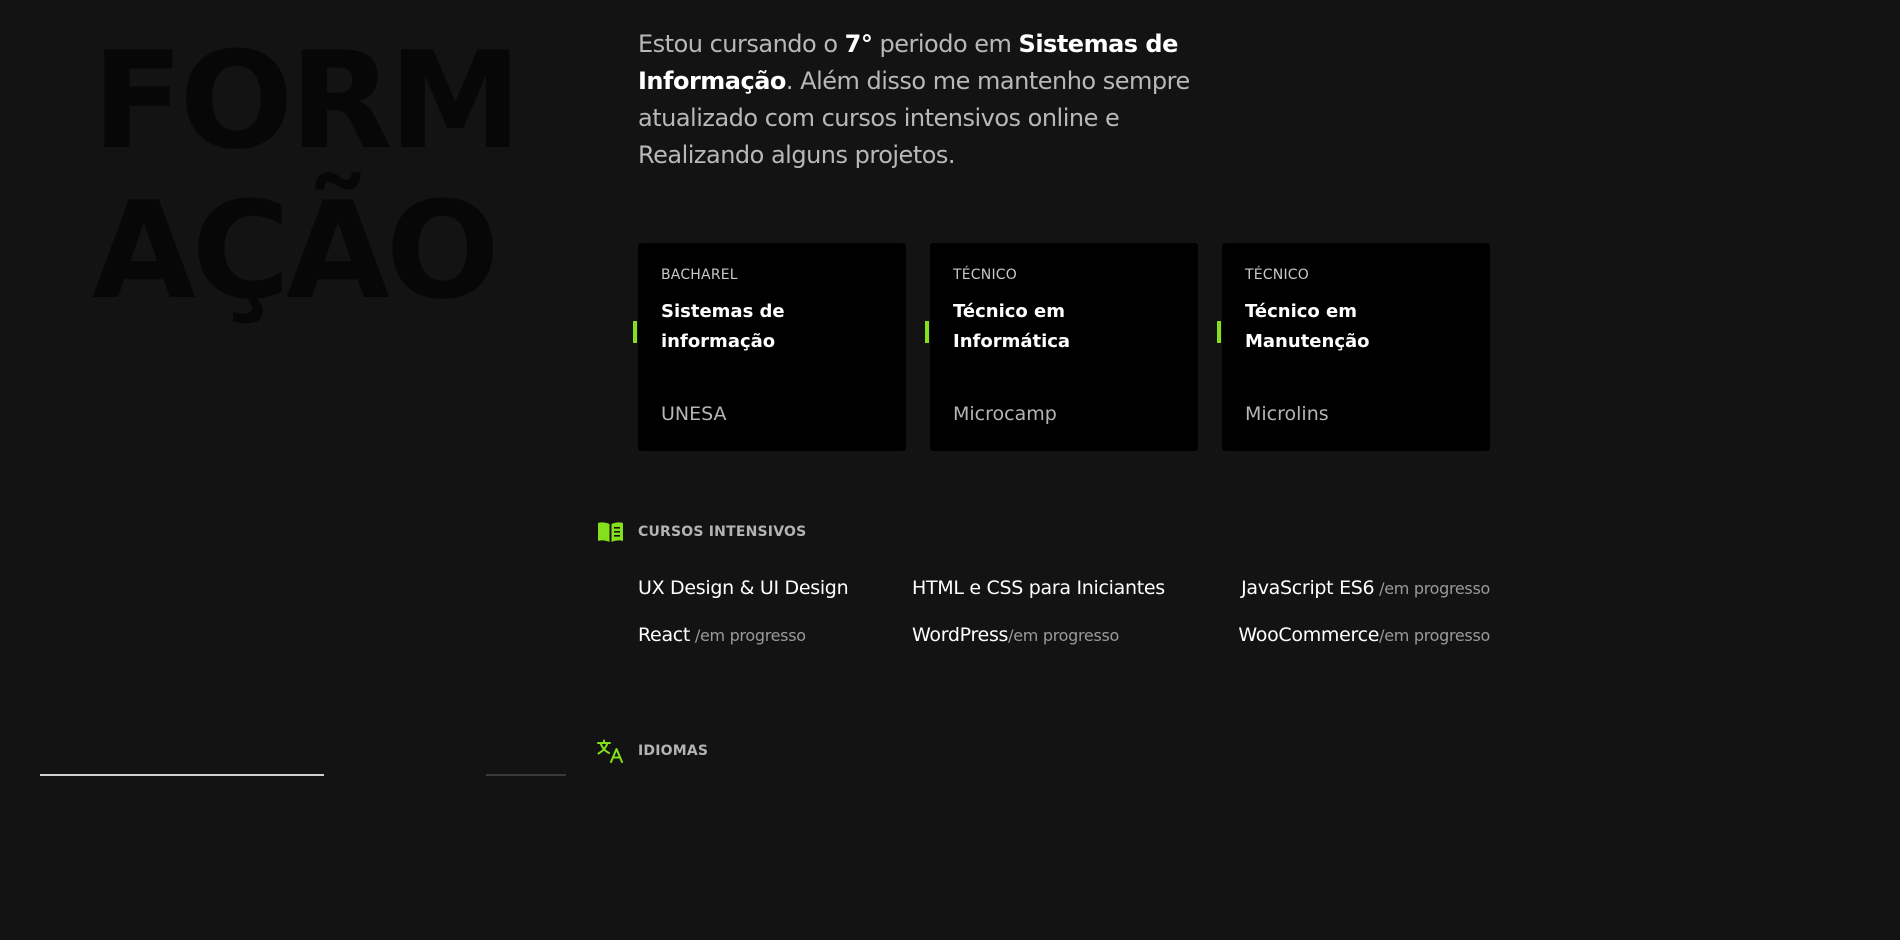 This screenshot has height=940, width=1900. I want to click on intro-text-2: periodo em, so click(945, 44).